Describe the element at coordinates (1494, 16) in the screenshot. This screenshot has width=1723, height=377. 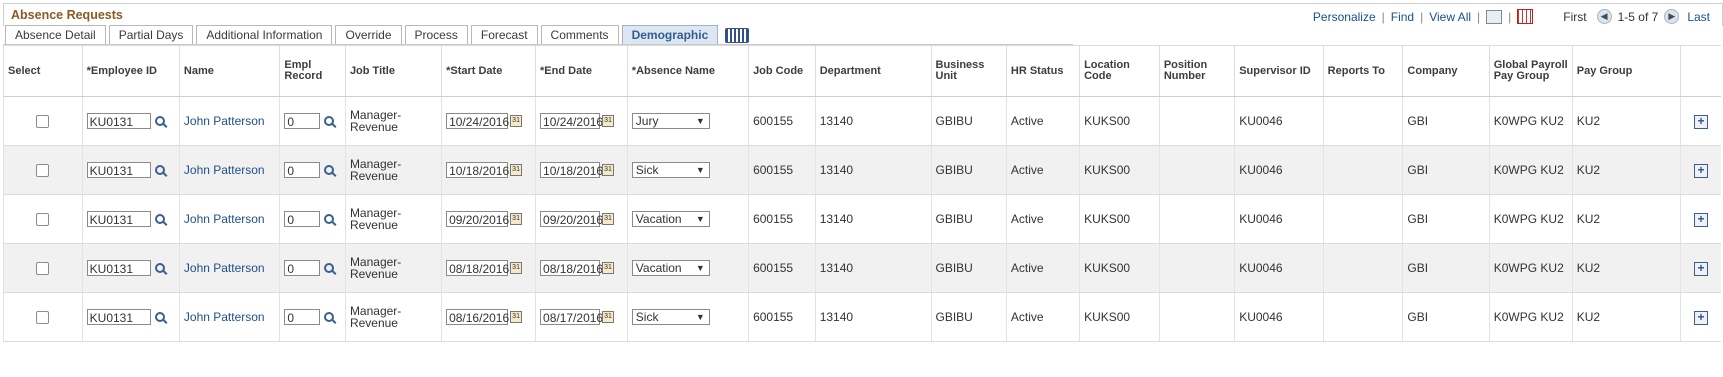
I see `zoom-icon` at that location.